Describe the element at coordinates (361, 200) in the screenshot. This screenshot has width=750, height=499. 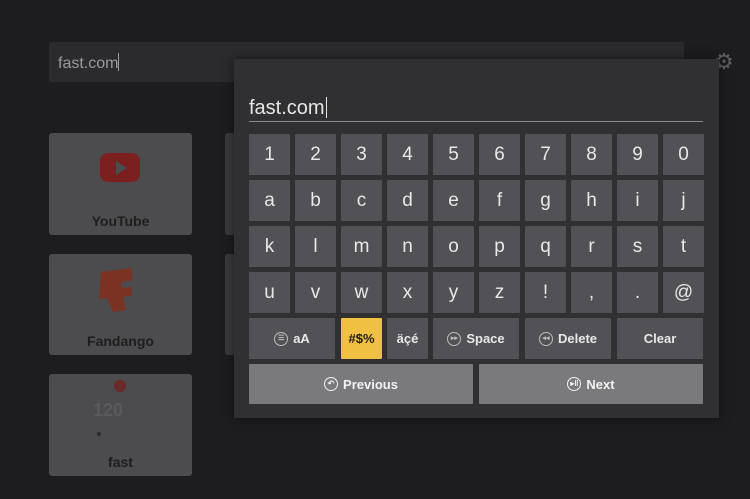
I see `key-c: c` at that location.